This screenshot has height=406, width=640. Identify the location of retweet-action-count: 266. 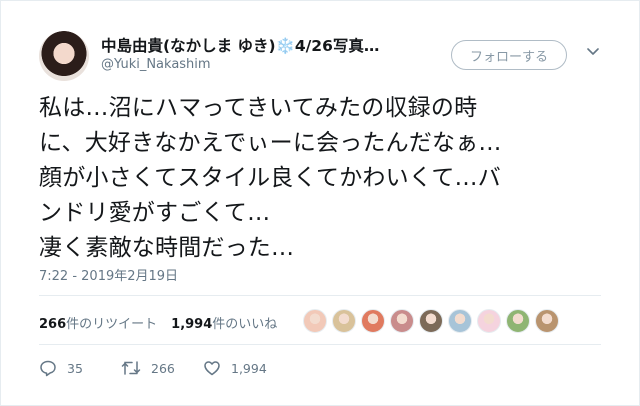
(163, 368).